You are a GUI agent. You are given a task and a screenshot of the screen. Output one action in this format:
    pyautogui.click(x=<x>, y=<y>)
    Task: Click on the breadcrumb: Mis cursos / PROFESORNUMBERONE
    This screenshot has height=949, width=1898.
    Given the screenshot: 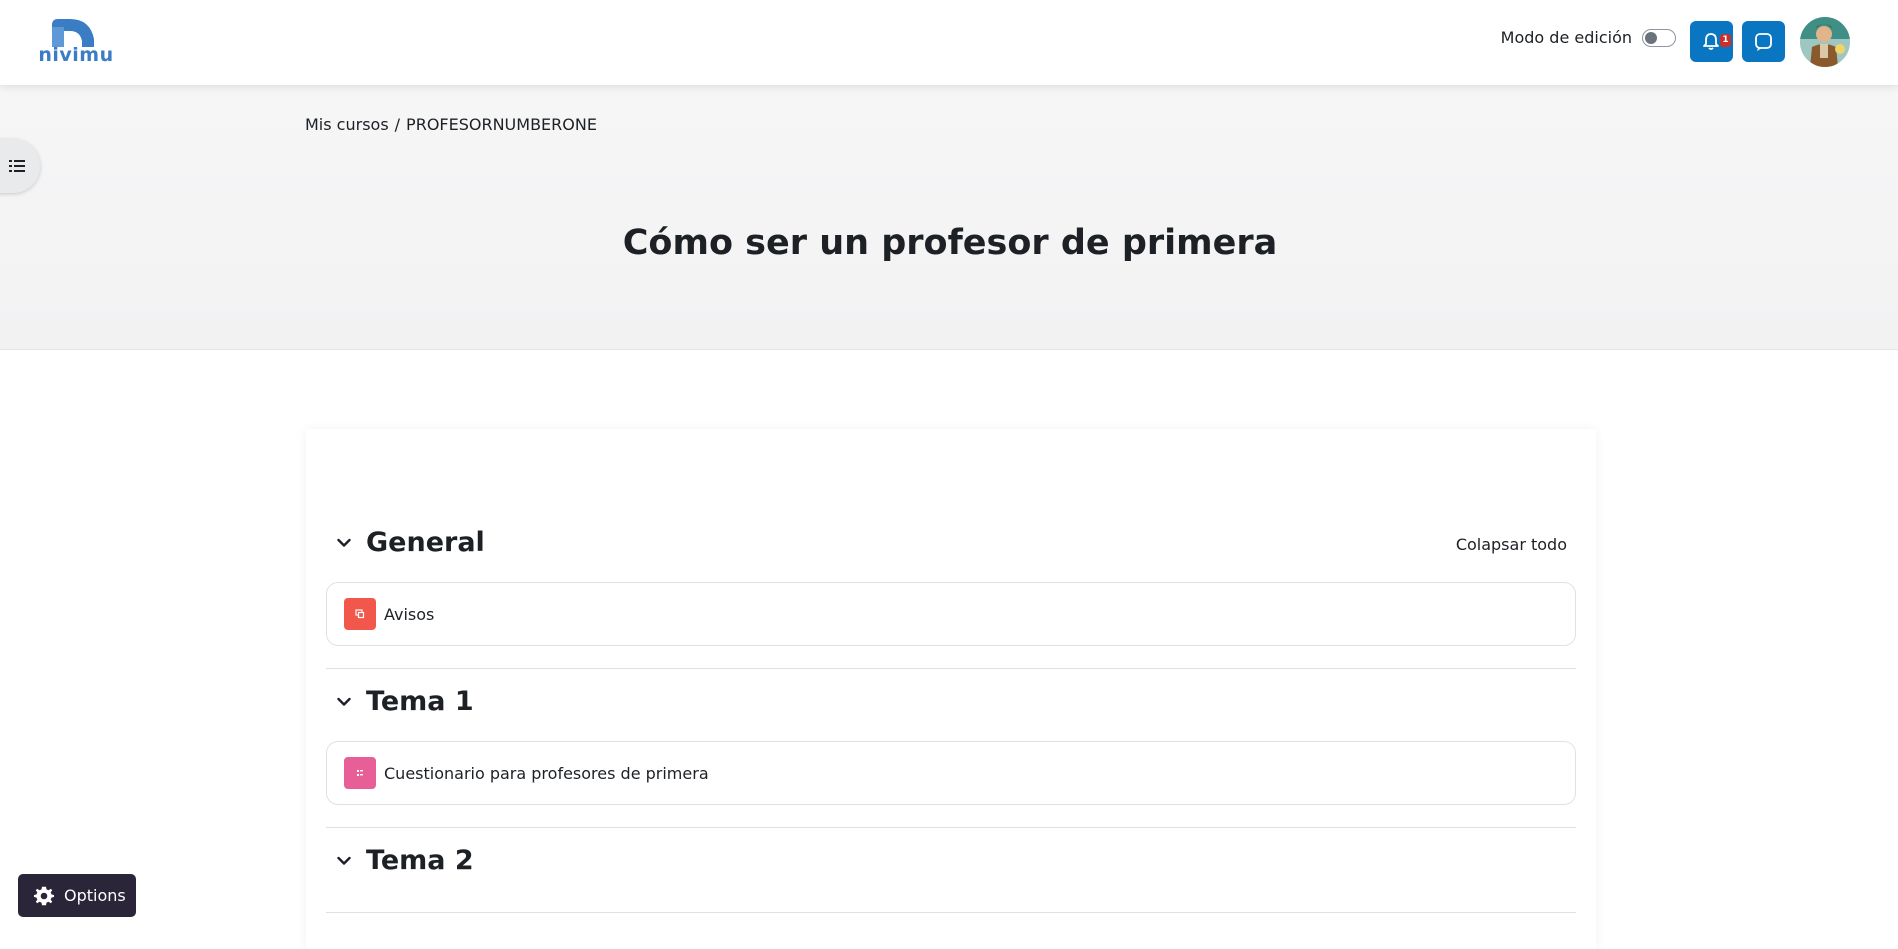 What is the action you would take?
    pyautogui.click(x=451, y=124)
    